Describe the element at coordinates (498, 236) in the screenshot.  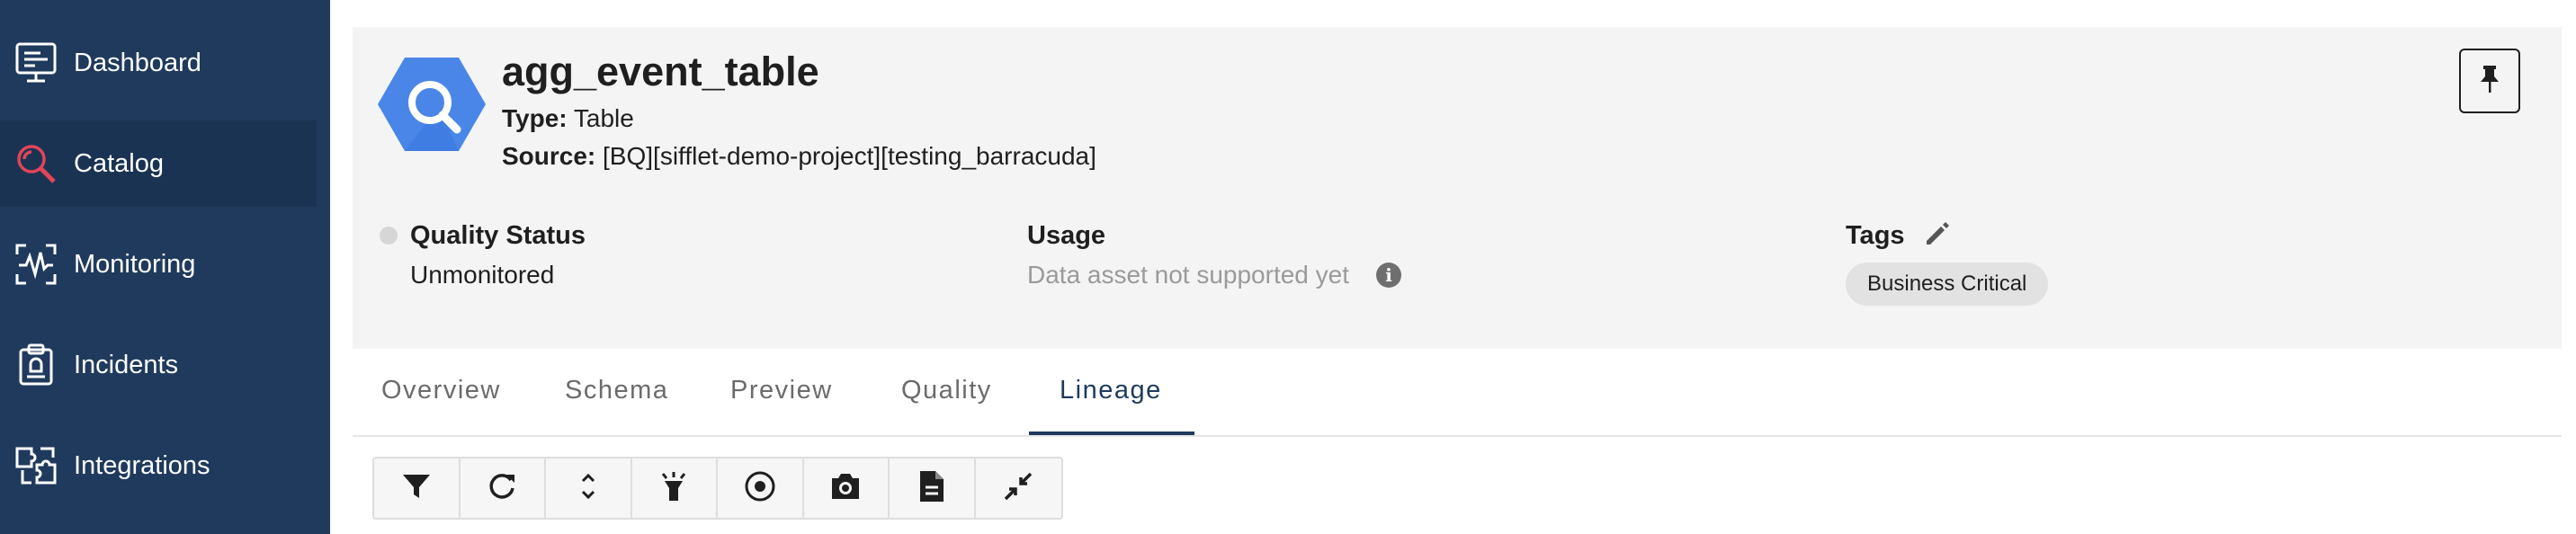
I see `quality-status-label: Quality Status` at that location.